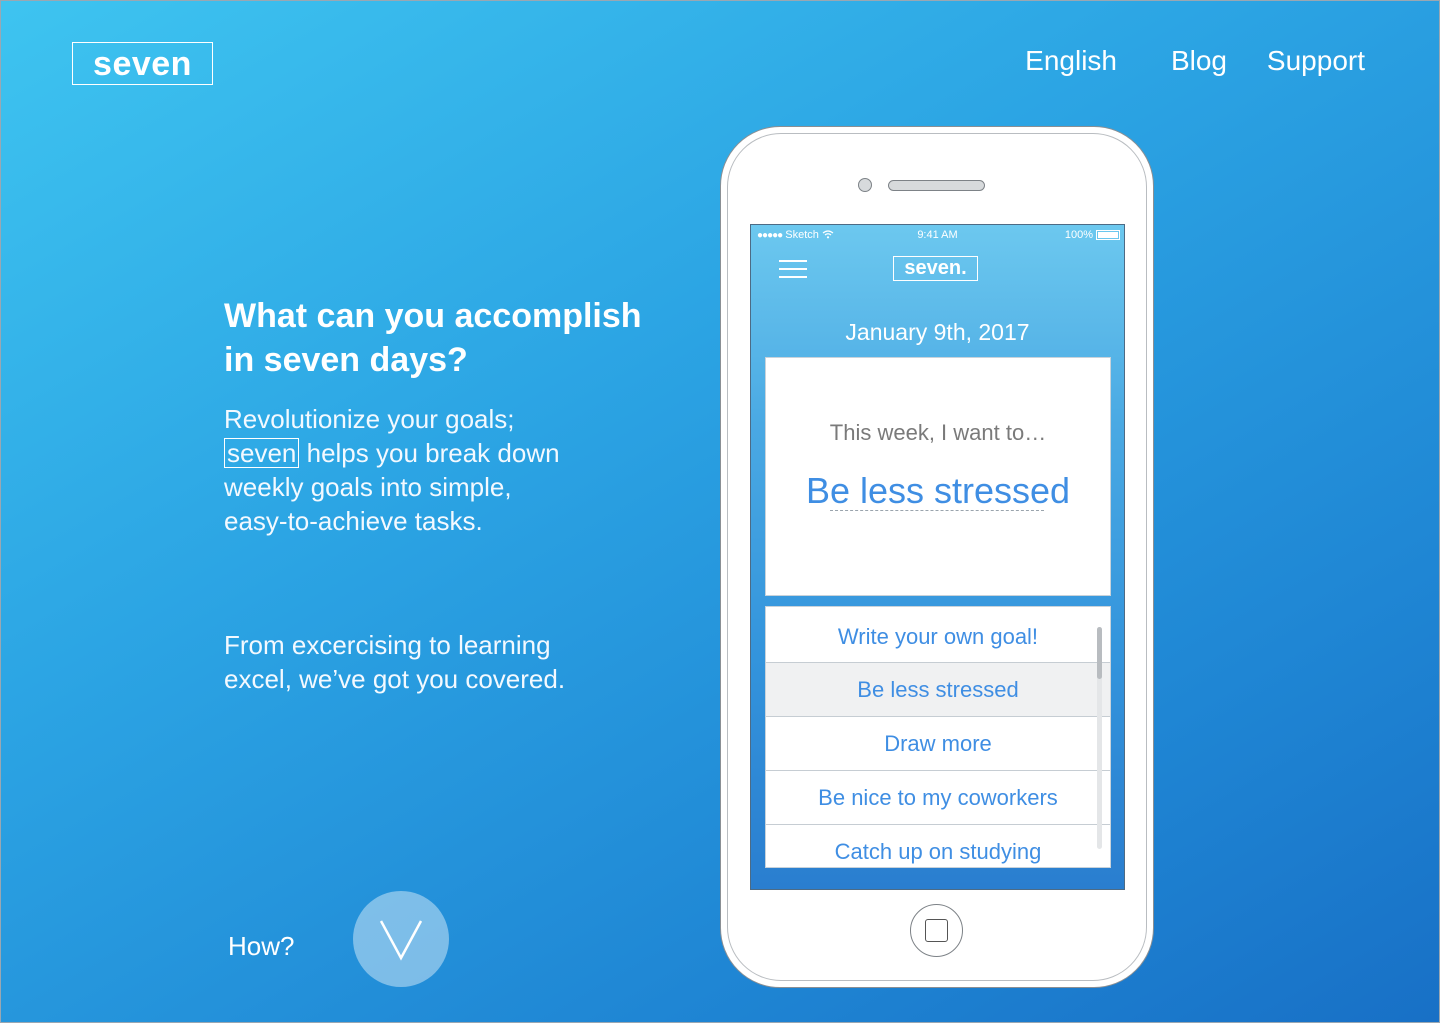 The image size is (1440, 1023). I want to click on picker-option: Catch up on studying, so click(938, 846).